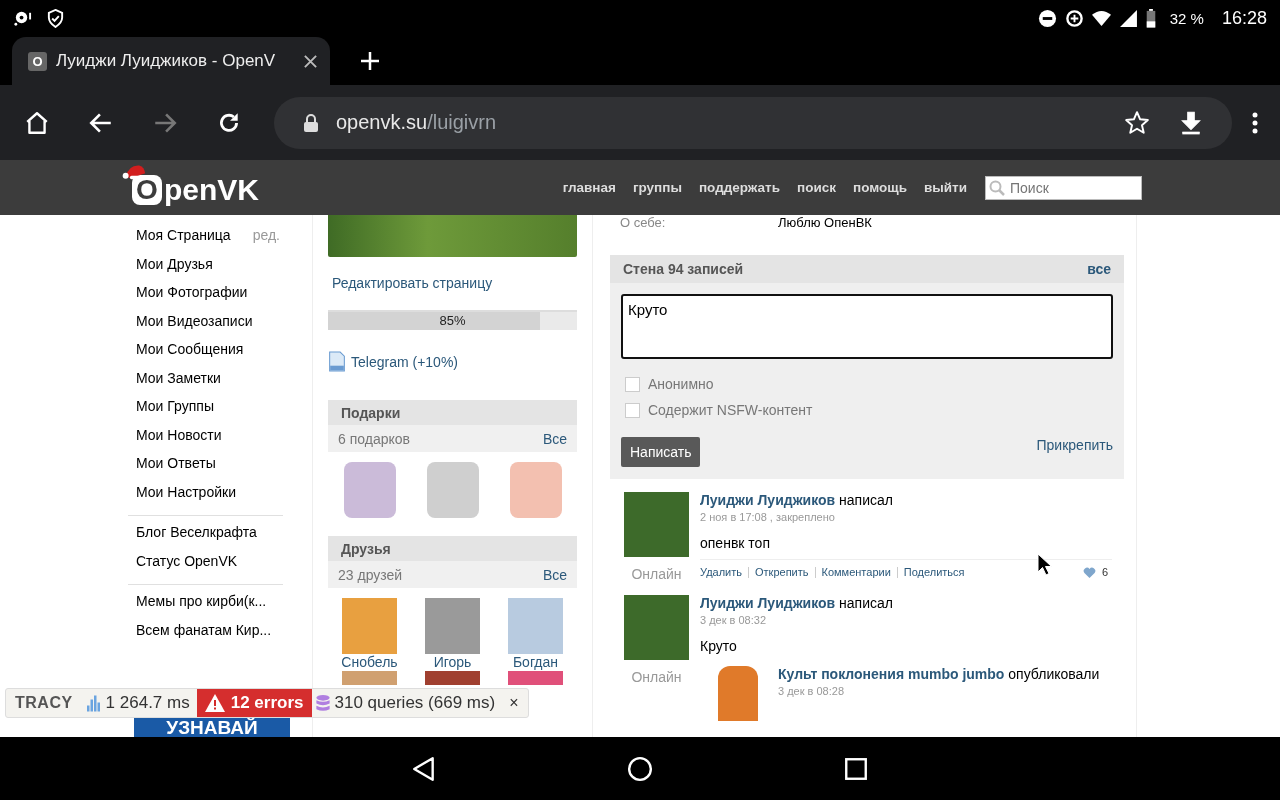 Image resolution: width=1280 pixels, height=800 pixels. Describe the element at coordinates (178, 377) in the screenshot. I see `sidebar-link: Мои Заметки` at that location.